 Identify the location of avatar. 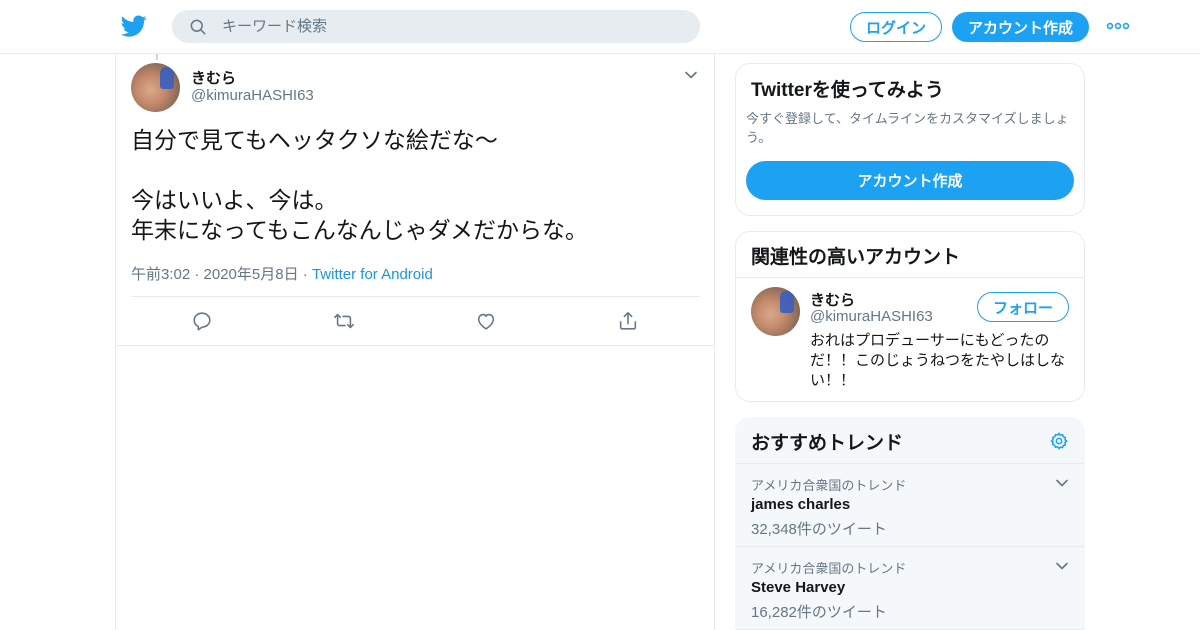
(155, 87).